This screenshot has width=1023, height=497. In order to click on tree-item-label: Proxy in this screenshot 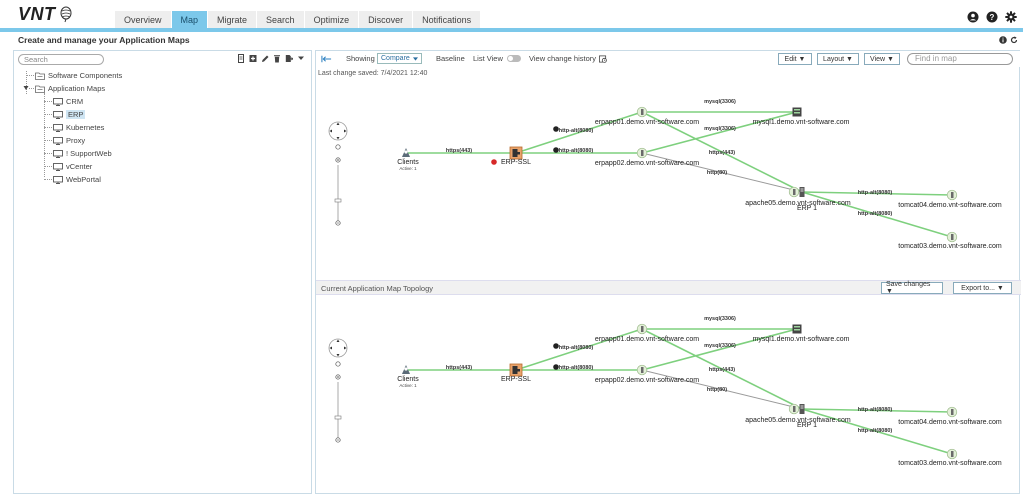, I will do `click(76, 140)`.